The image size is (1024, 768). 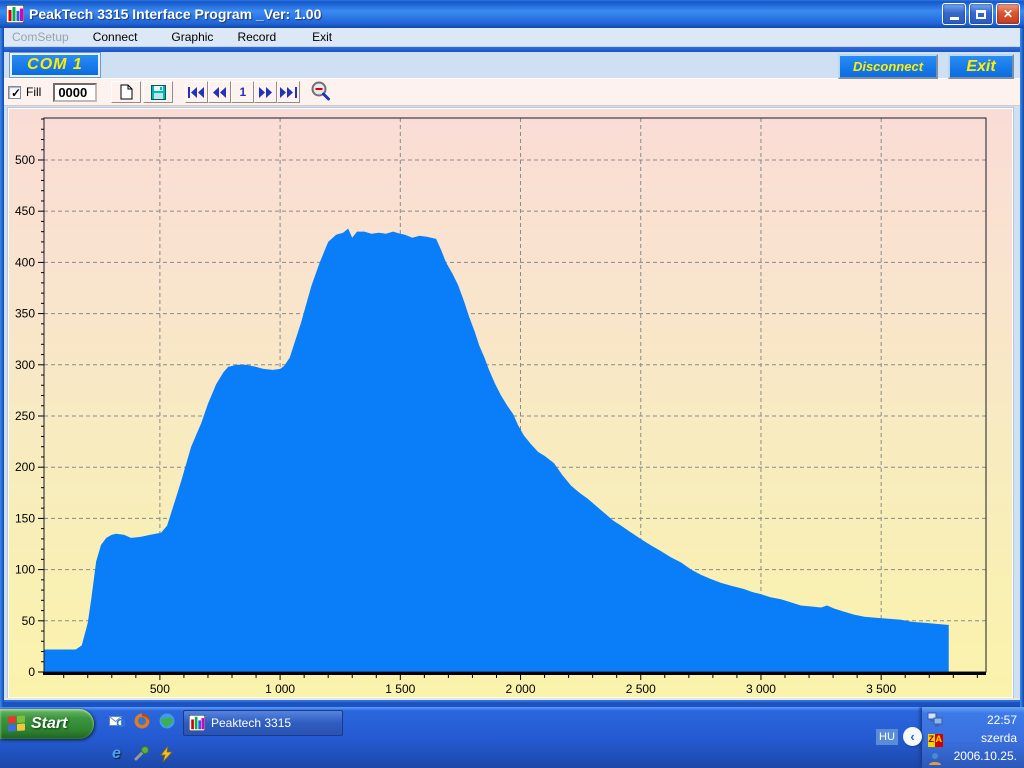 I want to click on language-indicator: HU, so click(x=887, y=737).